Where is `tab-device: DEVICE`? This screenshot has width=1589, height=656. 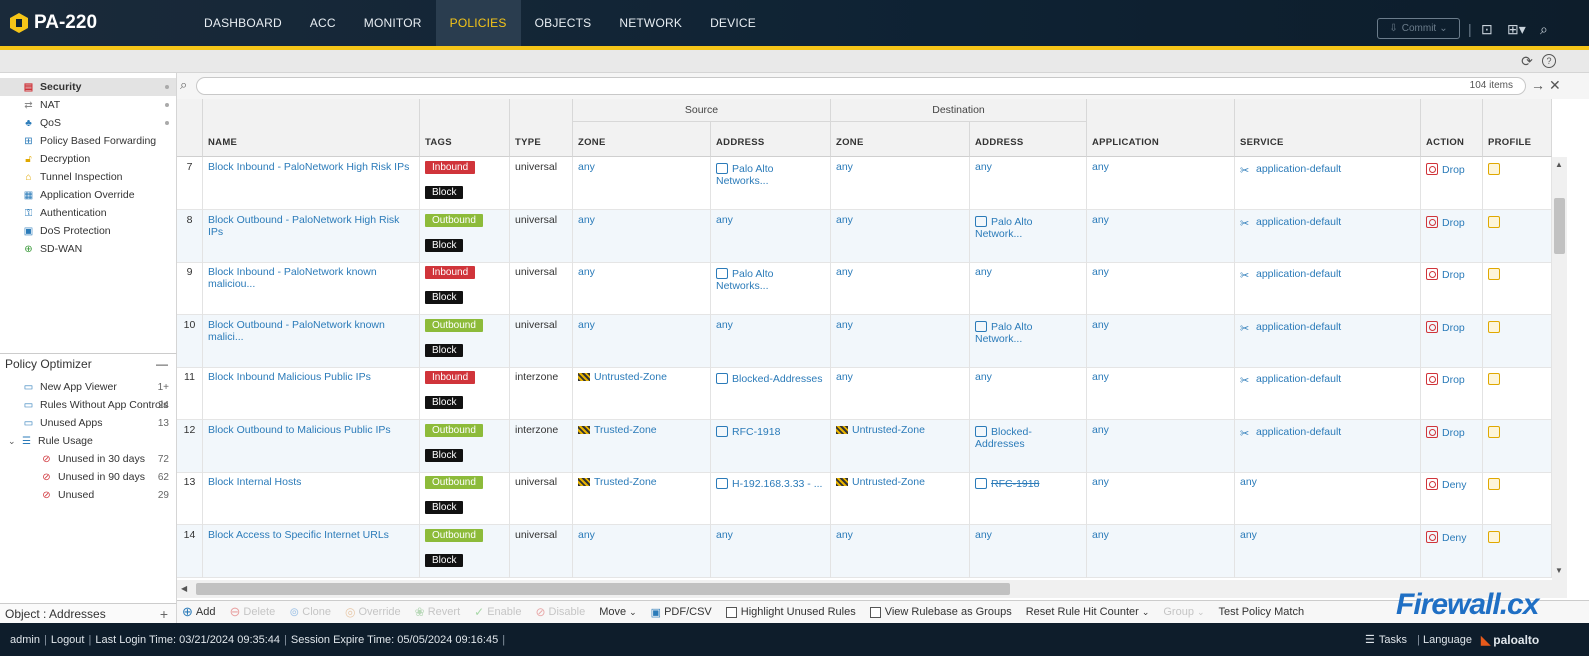
tab-device: DEVICE is located at coordinates (733, 23).